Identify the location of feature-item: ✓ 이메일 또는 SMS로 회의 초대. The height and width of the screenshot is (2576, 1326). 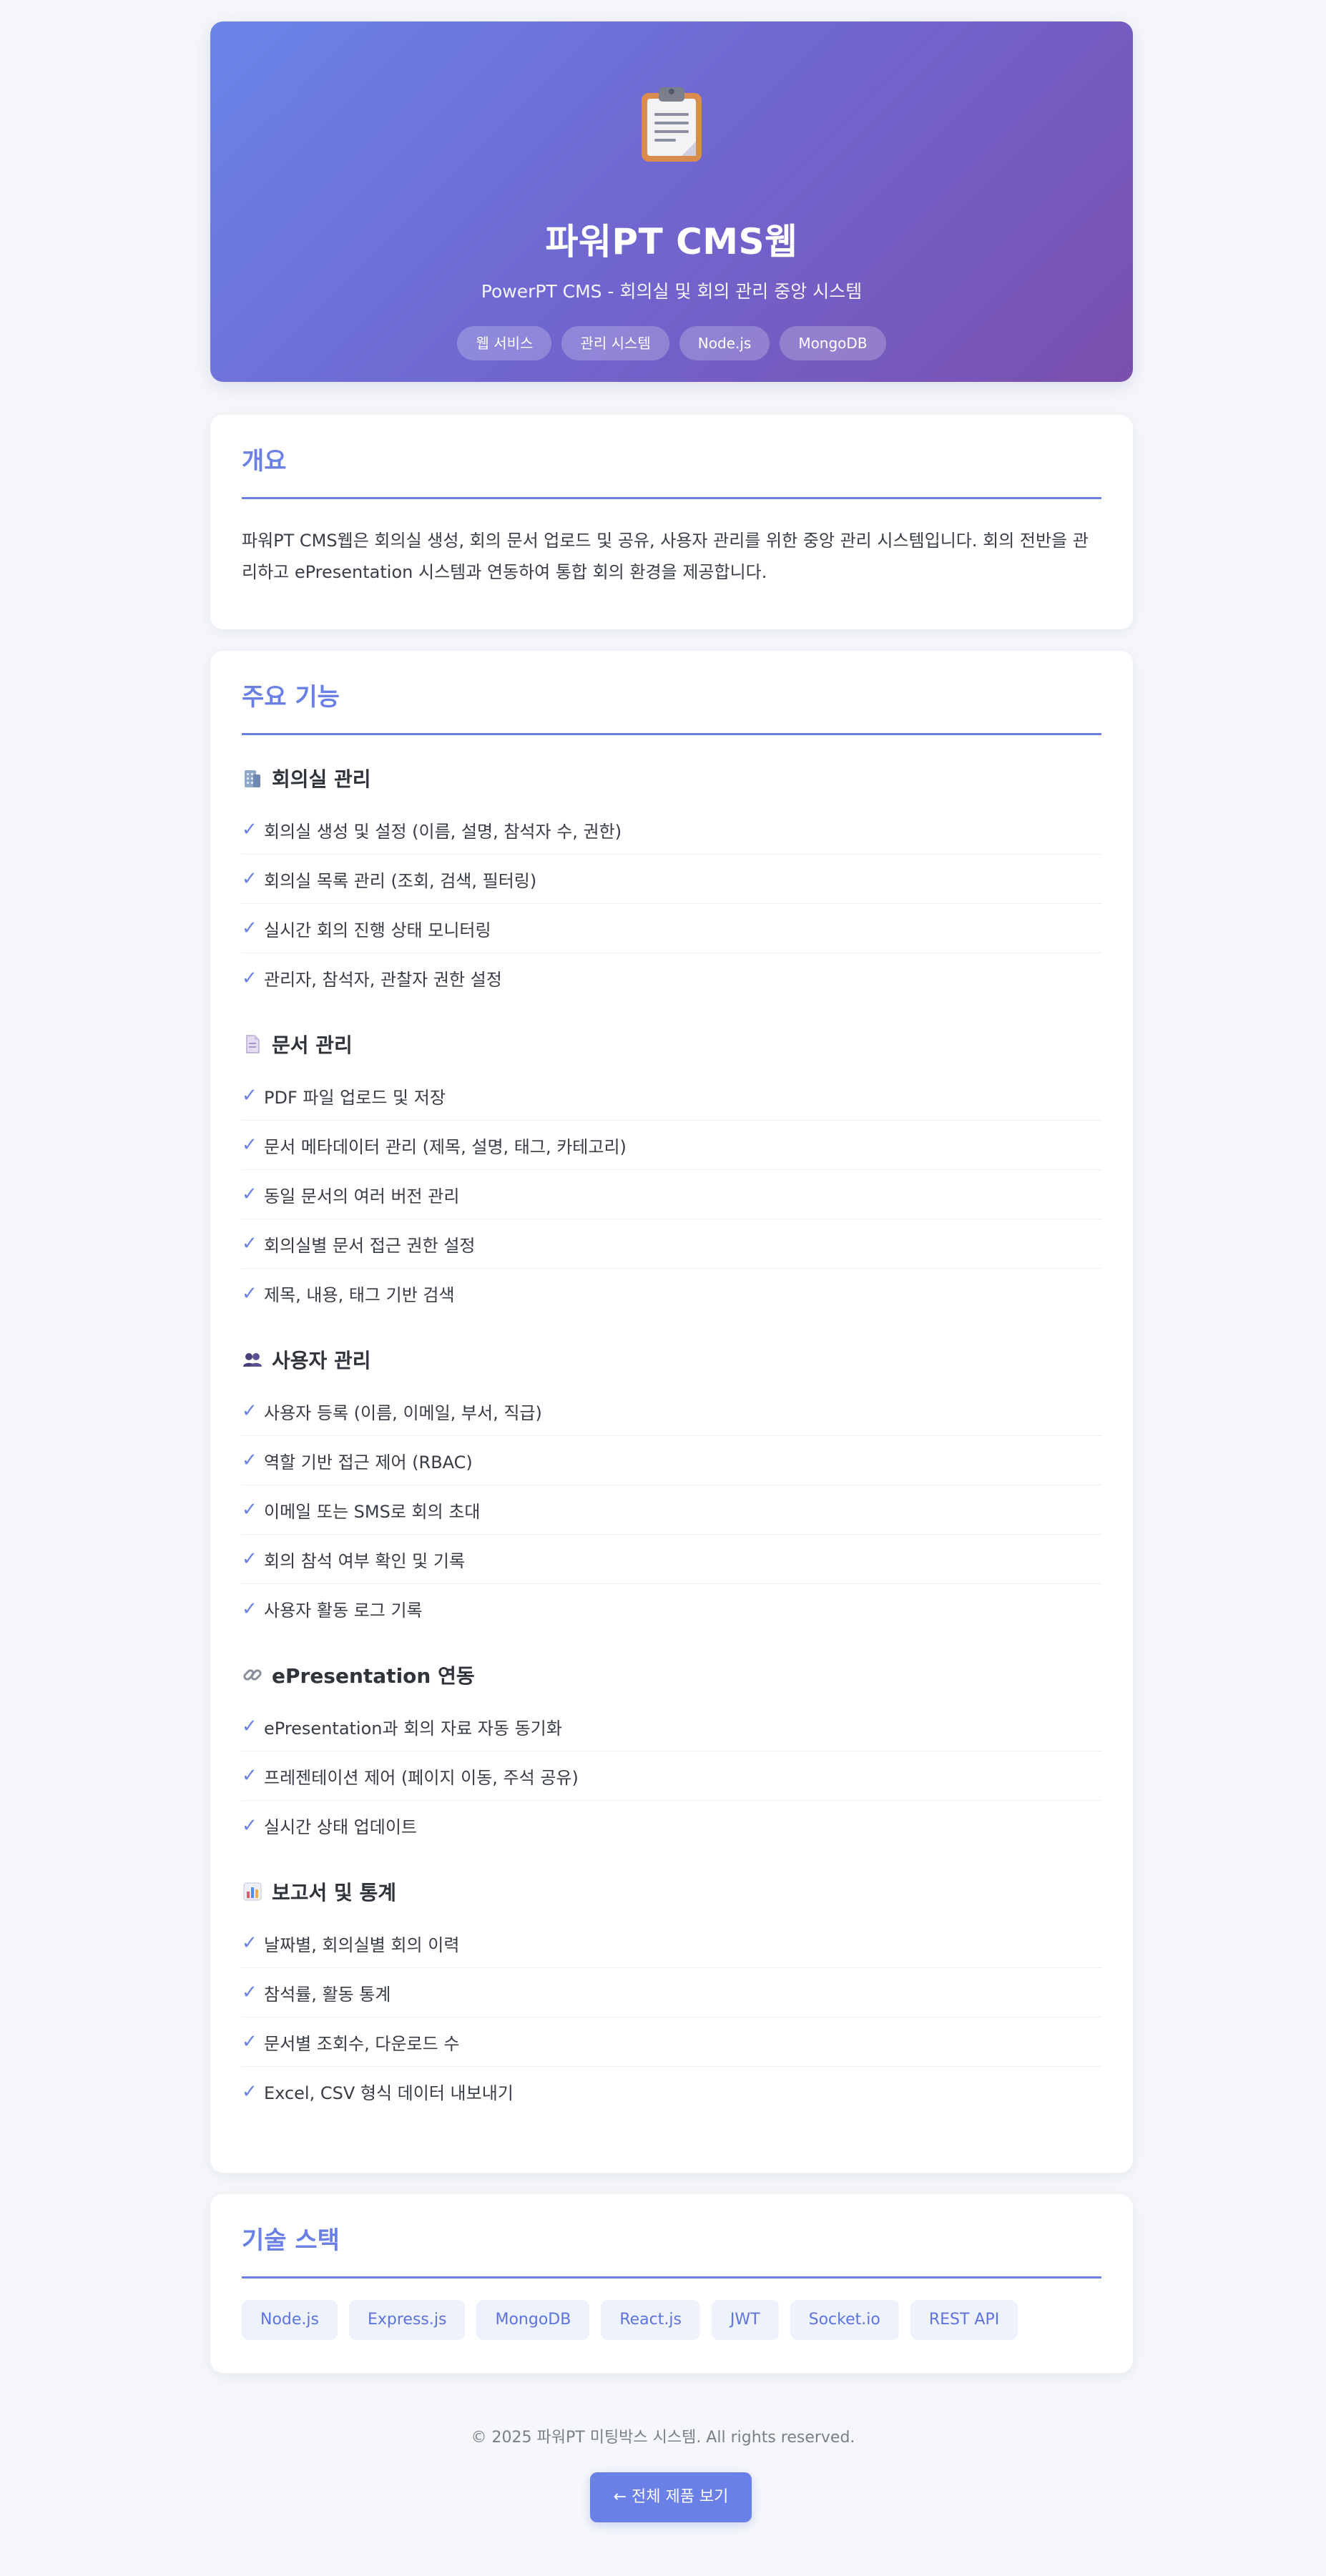
(671, 1510).